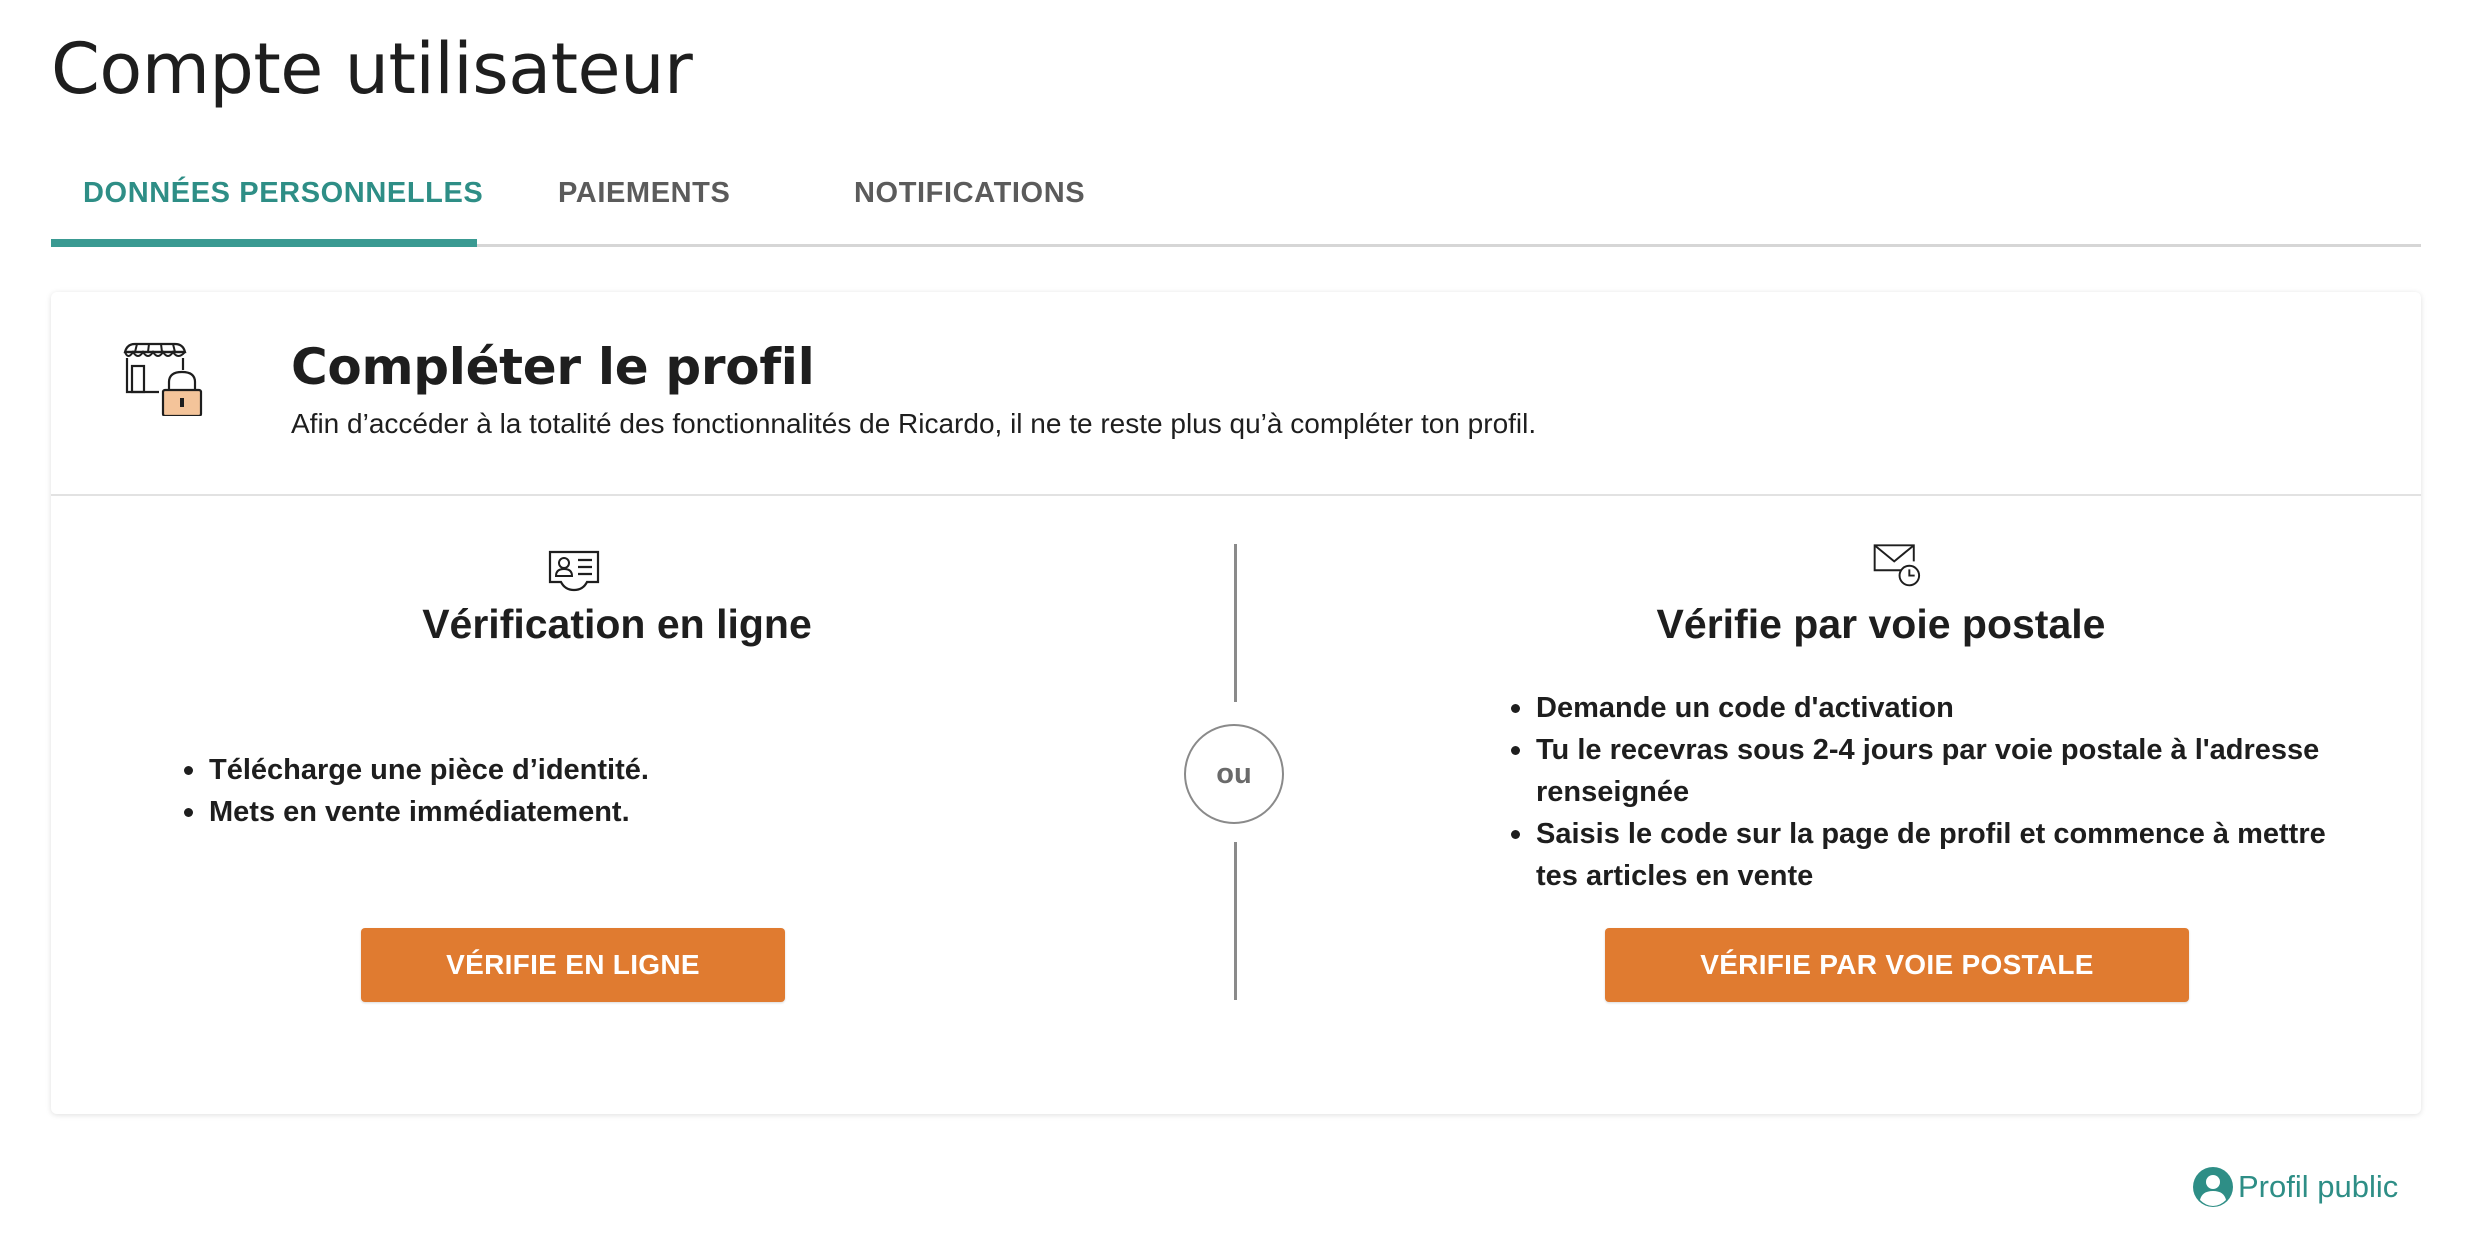  Describe the element at coordinates (491, 812) in the screenshot. I see `list-item: Mets en vente immédiatement.` at that location.